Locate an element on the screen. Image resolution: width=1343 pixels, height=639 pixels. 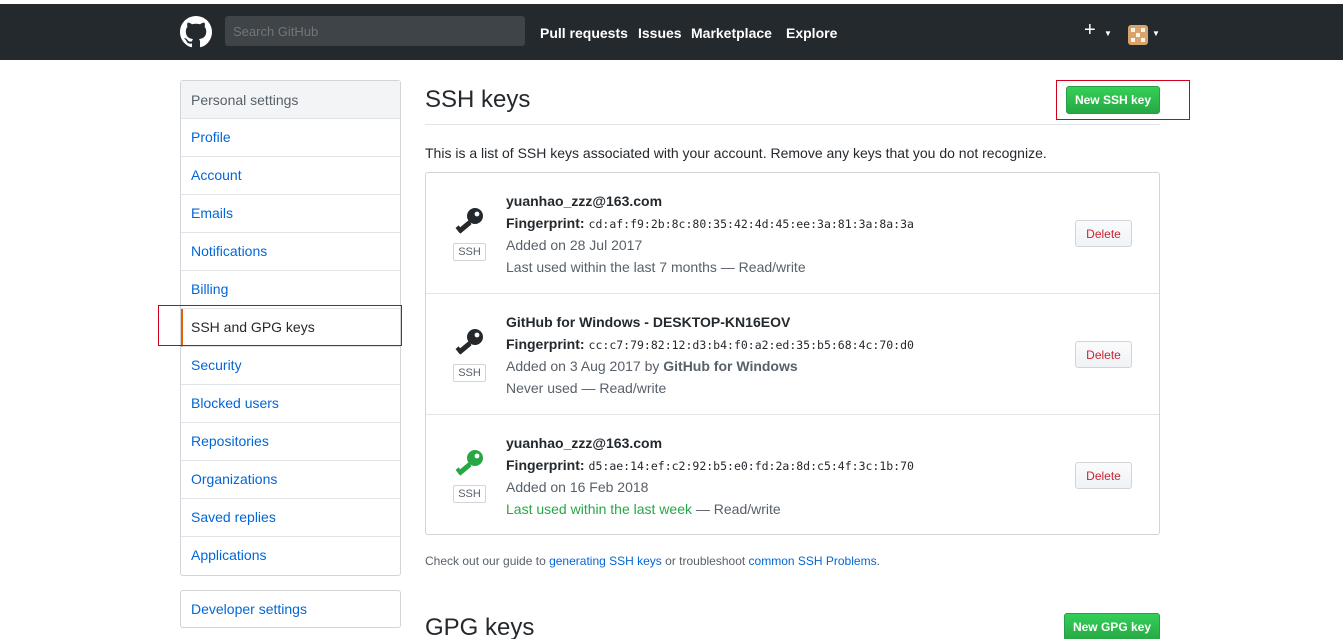
nav-marketplace: Marketplace is located at coordinates (731, 33).